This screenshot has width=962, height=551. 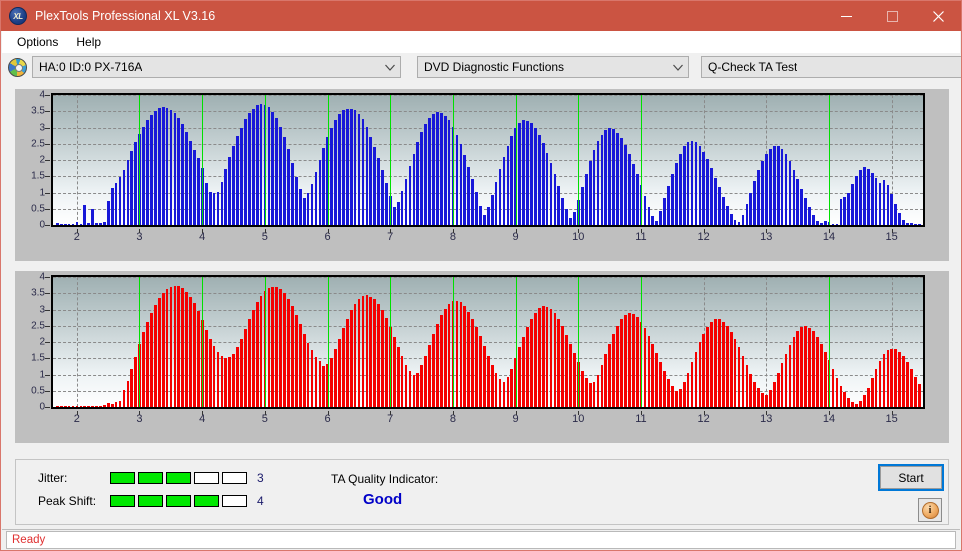 What do you see at coordinates (37, 42) in the screenshot?
I see `menu-item-options: Options` at bounding box center [37, 42].